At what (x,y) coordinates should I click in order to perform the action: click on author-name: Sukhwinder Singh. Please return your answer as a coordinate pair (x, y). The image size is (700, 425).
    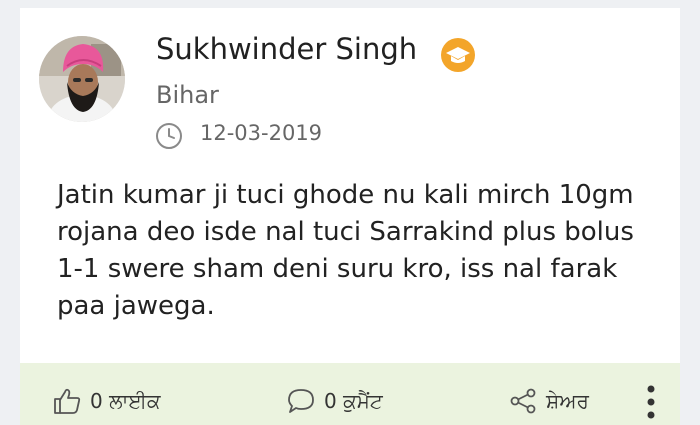
    Looking at the image, I should click on (286, 49).